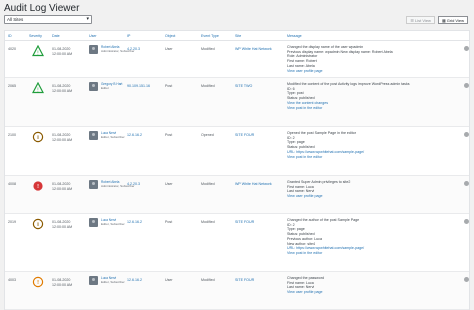  Describe the element at coordinates (56, 36) in the screenshot. I see `col-date: Date` at that location.